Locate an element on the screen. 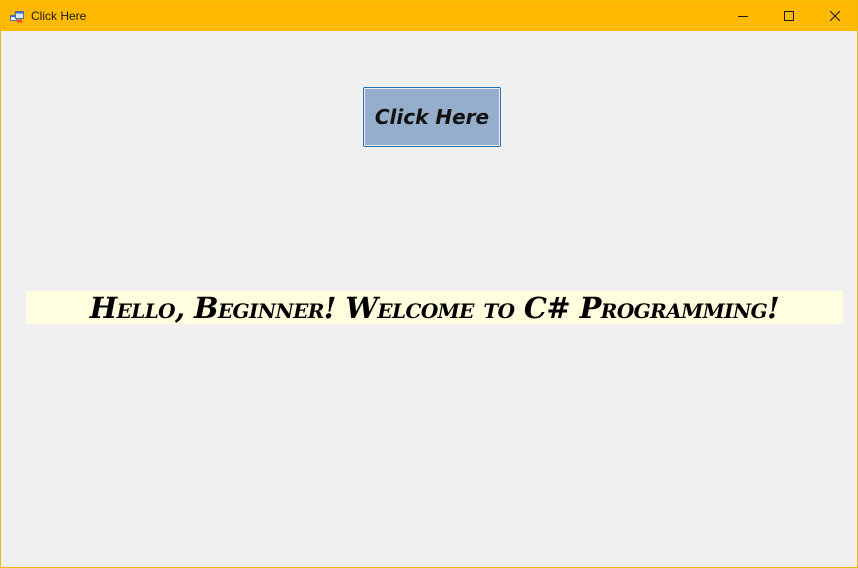 This screenshot has height=568, width=858. maximize-button is located at coordinates (789, 16).